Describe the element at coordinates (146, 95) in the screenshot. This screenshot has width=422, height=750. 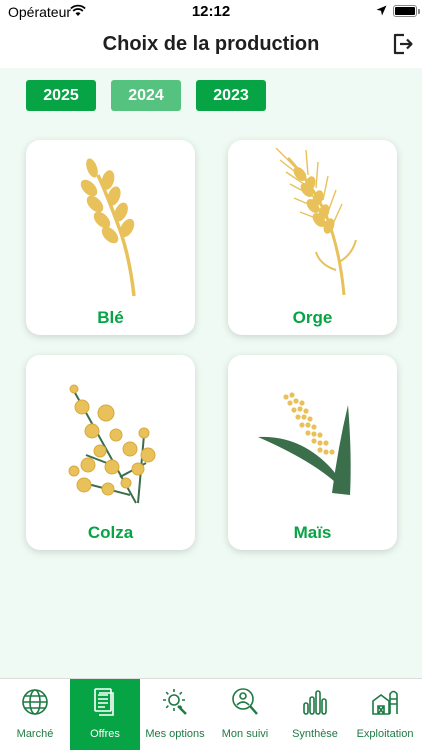
I see `year-button-2024: 2024` at that location.